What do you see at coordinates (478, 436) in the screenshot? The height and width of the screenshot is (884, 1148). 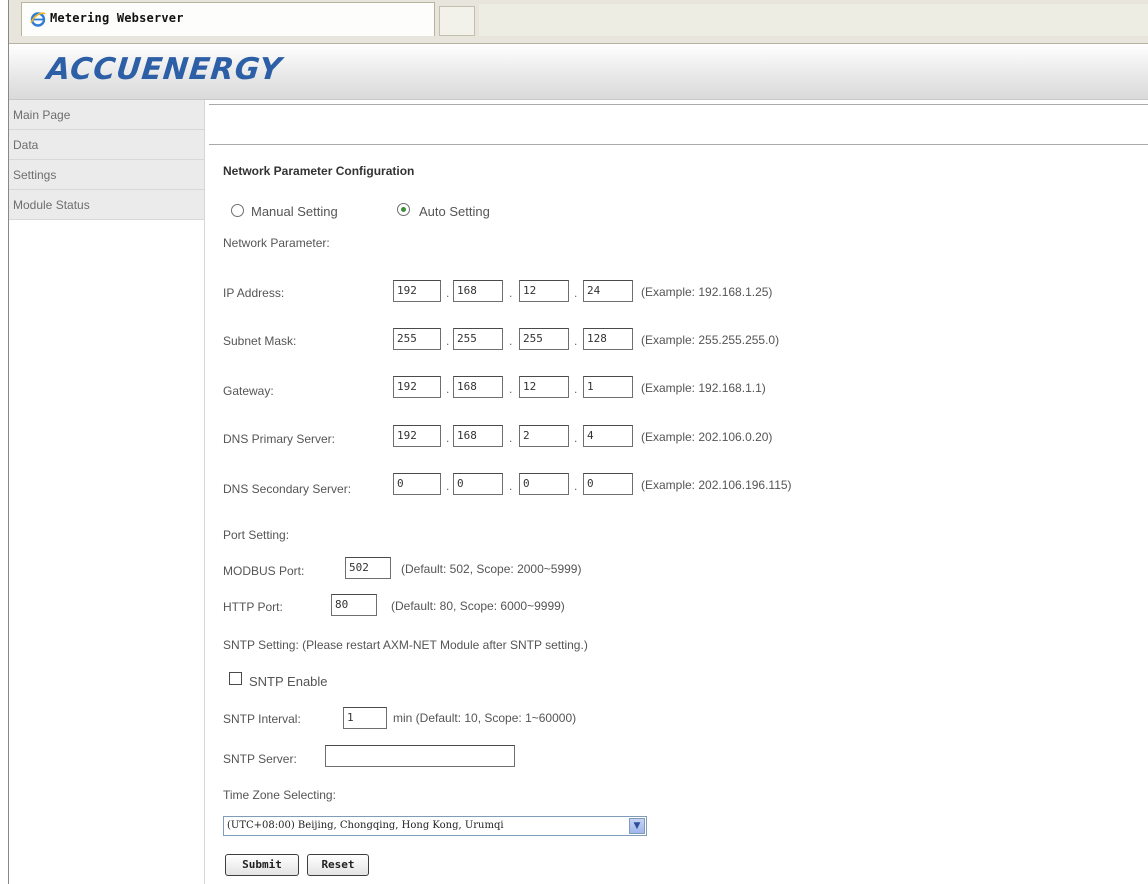 I see `dns1-octet-2-input: 168` at bounding box center [478, 436].